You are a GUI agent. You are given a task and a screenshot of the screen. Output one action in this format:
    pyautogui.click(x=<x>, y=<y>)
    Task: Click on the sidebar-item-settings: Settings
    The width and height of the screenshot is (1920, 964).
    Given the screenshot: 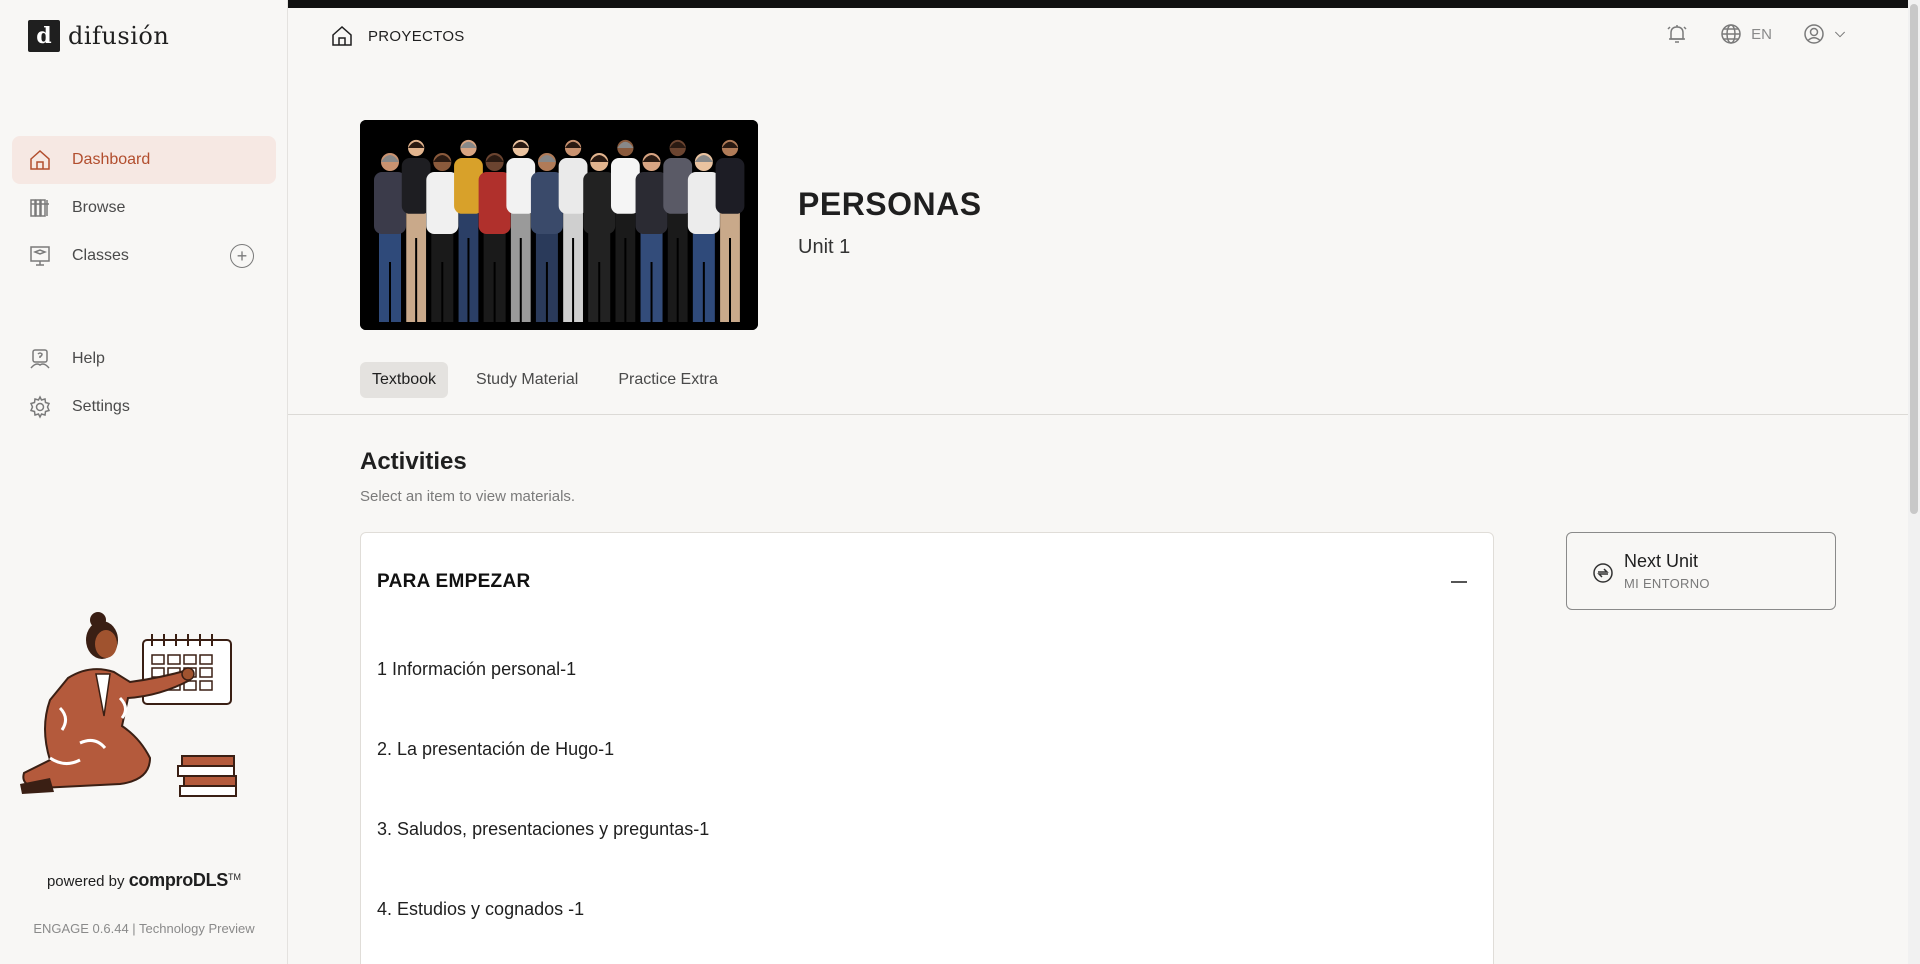 What is the action you would take?
    pyautogui.click(x=144, y=407)
    